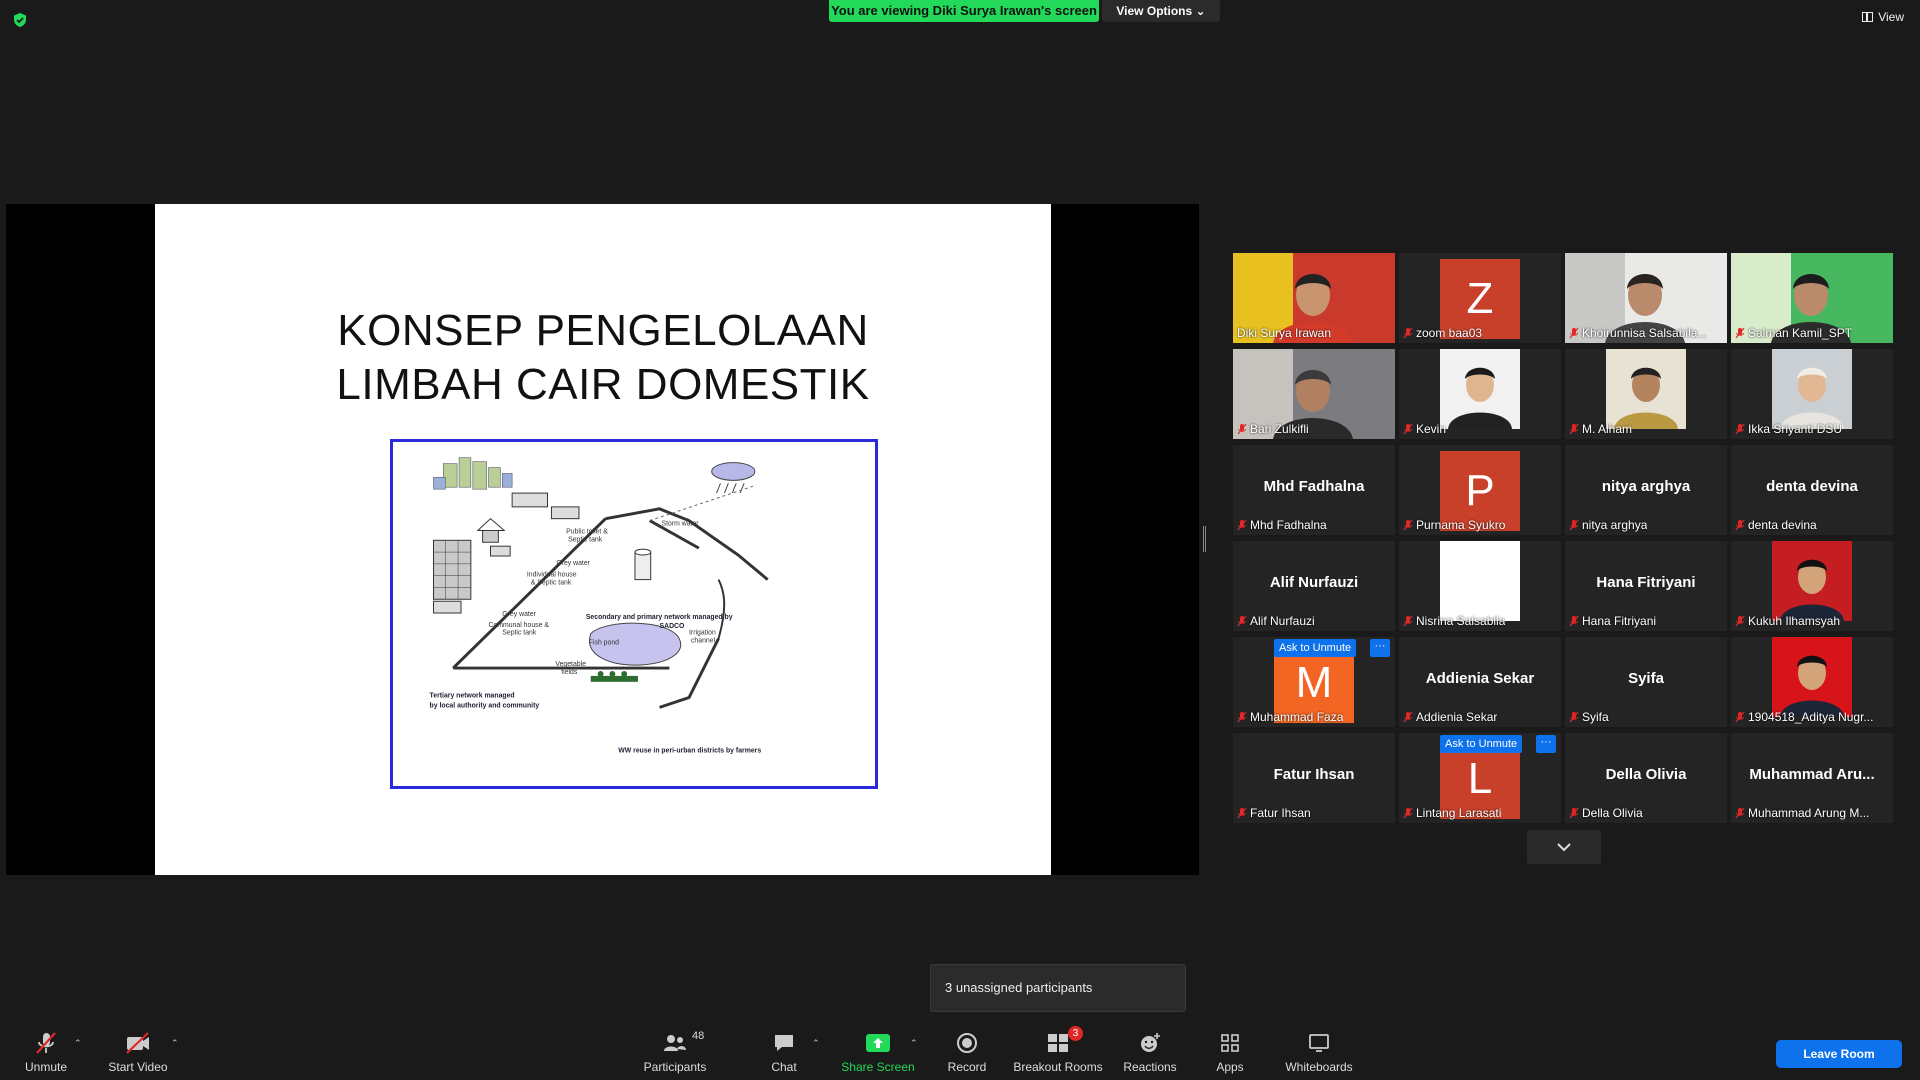 The width and height of the screenshot is (1920, 1080). What do you see at coordinates (1284, 333) in the screenshot?
I see `participant-name-label: Diki Surya Irawan` at bounding box center [1284, 333].